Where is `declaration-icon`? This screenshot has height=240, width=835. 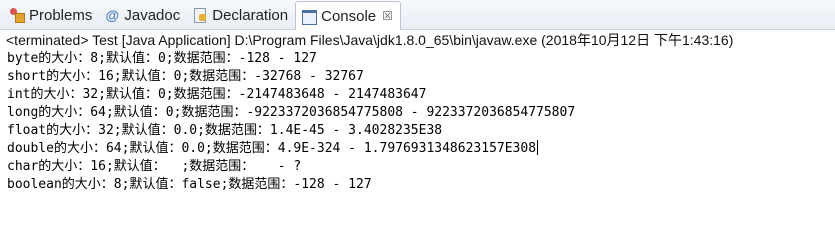
declaration-icon is located at coordinates (200, 15).